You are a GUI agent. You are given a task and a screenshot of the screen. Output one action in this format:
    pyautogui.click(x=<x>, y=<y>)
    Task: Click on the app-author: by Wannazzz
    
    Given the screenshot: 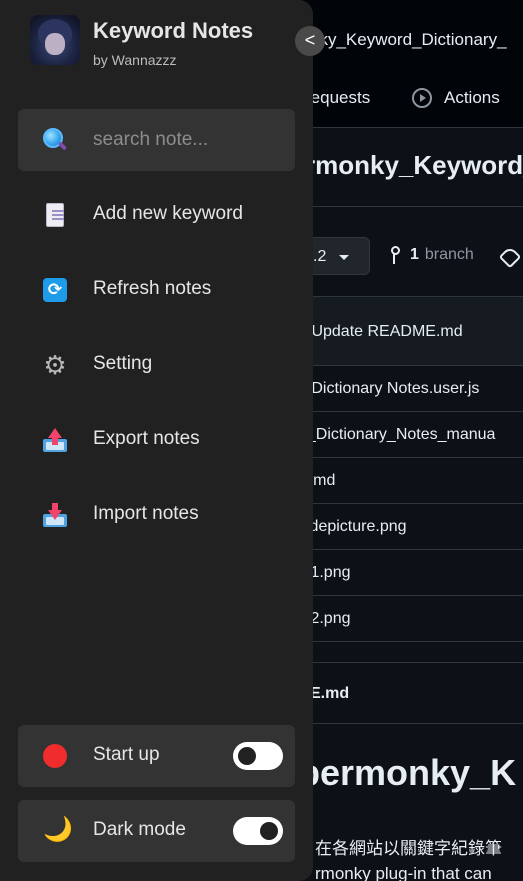 What is the action you would take?
    pyautogui.click(x=135, y=60)
    